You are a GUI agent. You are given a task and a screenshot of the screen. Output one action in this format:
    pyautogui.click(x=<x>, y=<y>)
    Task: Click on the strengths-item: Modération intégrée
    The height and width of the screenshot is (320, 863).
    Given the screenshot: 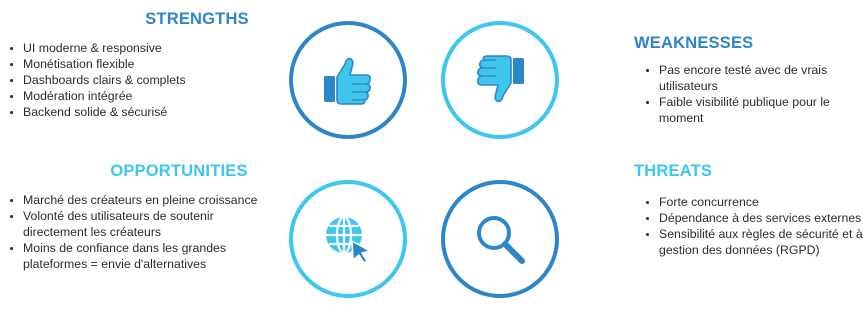 What is the action you would take?
    pyautogui.click(x=158, y=96)
    